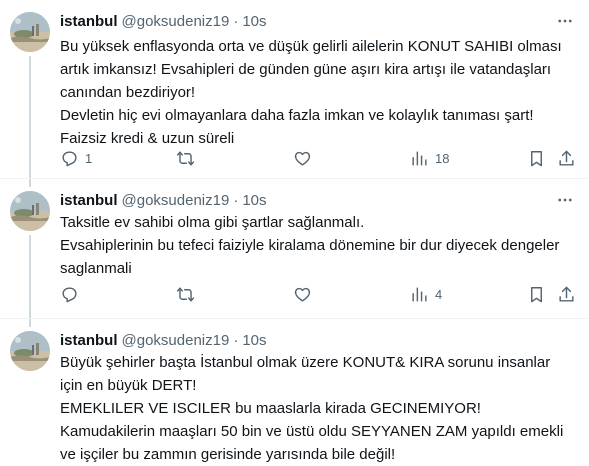 The image size is (589, 466). Describe the element at coordinates (429, 158) in the screenshot. I see `views-button: 18` at that location.